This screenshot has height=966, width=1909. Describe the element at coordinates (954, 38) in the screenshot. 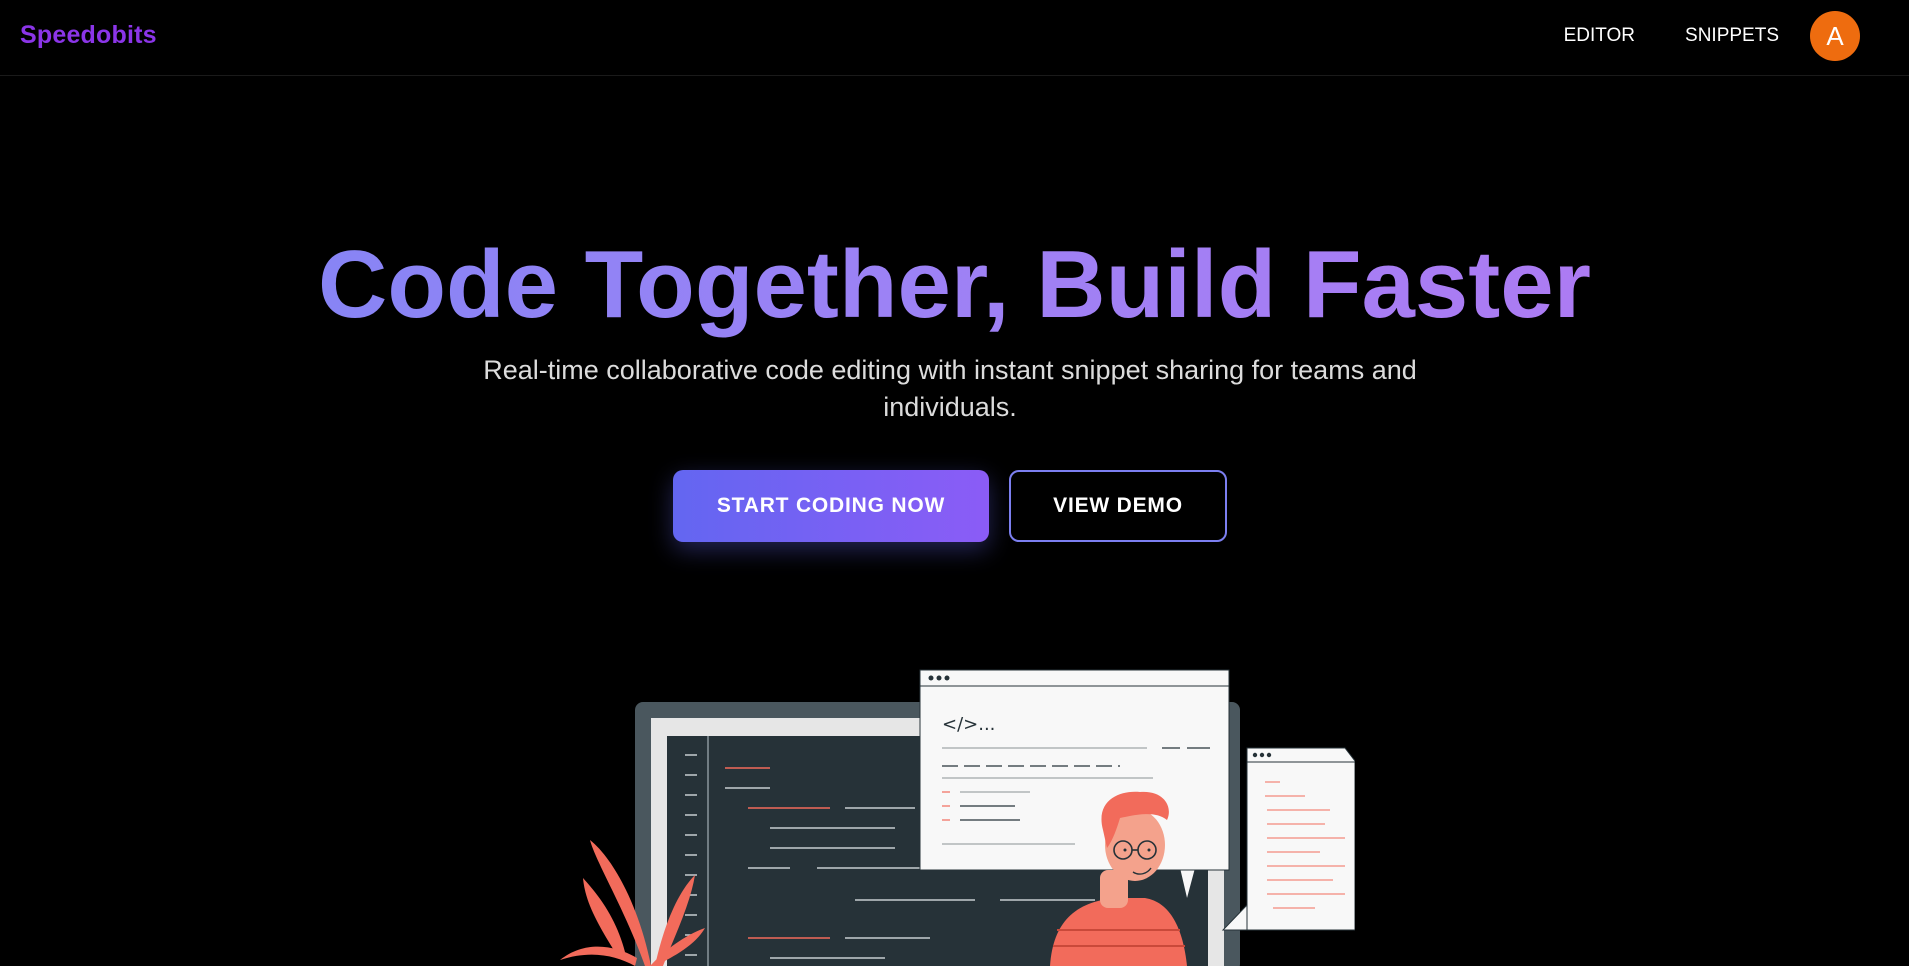

I see `navbar: Speedobits EDITOR SNIPPETS A` at that location.